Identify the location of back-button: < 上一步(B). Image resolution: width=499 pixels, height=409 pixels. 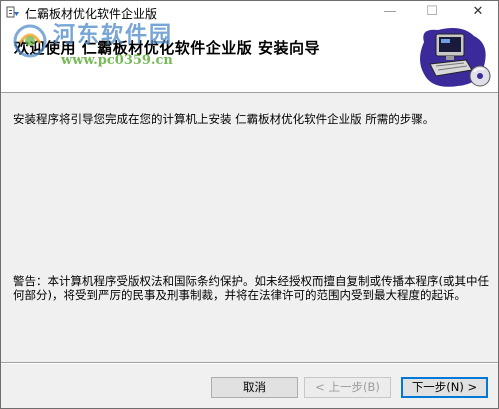
(347, 387).